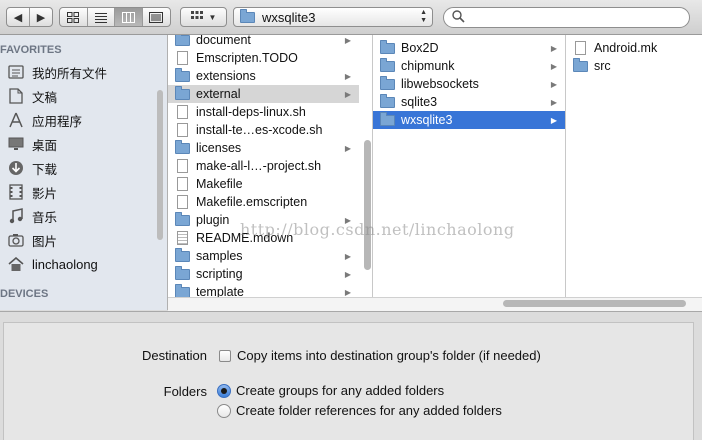 The height and width of the screenshot is (440, 702). Describe the element at coordinates (420, 48) in the screenshot. I see `item-label: Box2D` at that location.